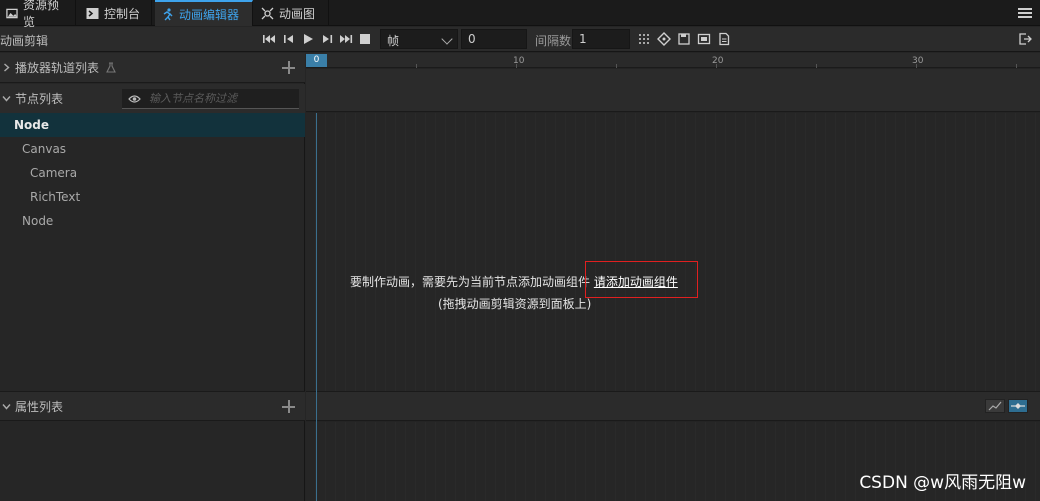 Image resolution: width=1040 pixels, height=501 pixels. What do you see at coordinates (393, 41) in the screenshot?
I see `frame-unit-value: 帧` at bounding box center [393, 41].